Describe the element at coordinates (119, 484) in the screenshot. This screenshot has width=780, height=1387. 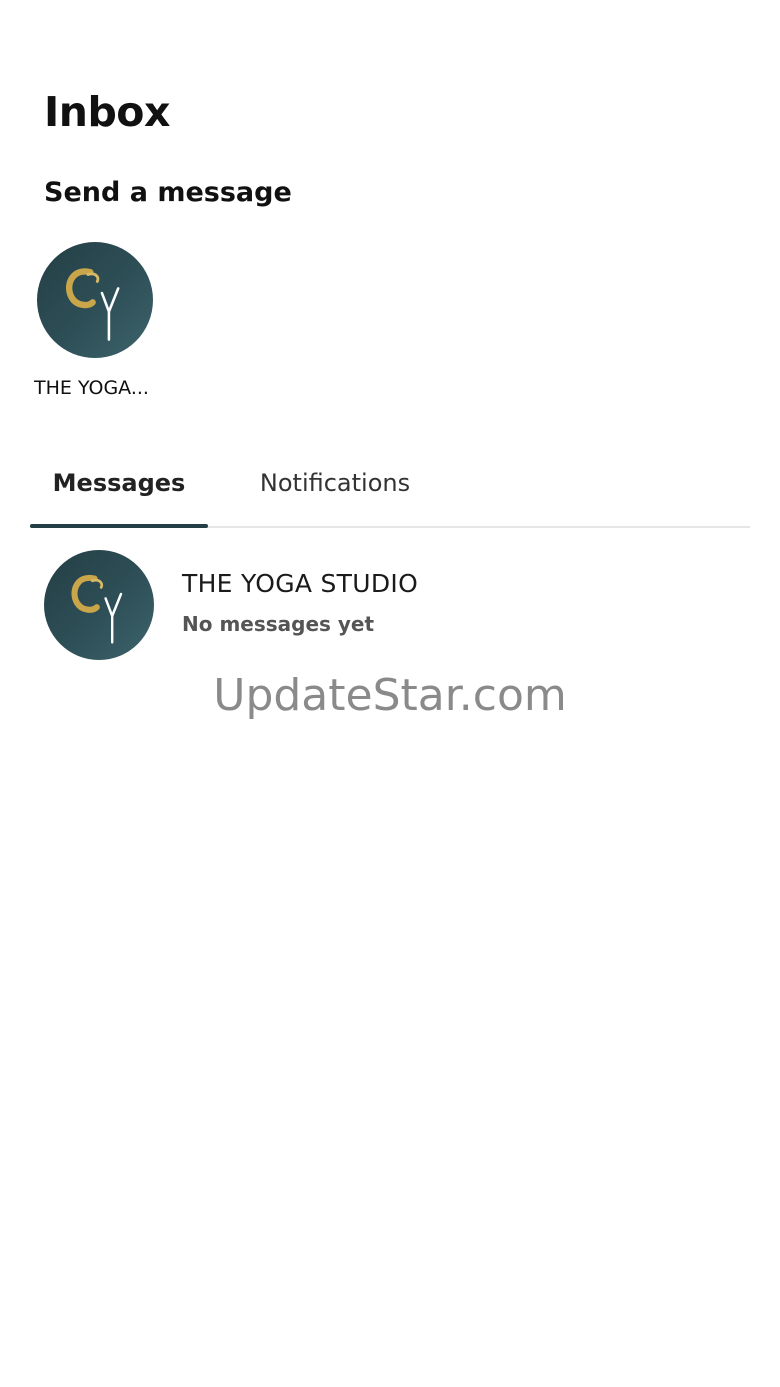
I see `tab-messages: Messages` at that location.